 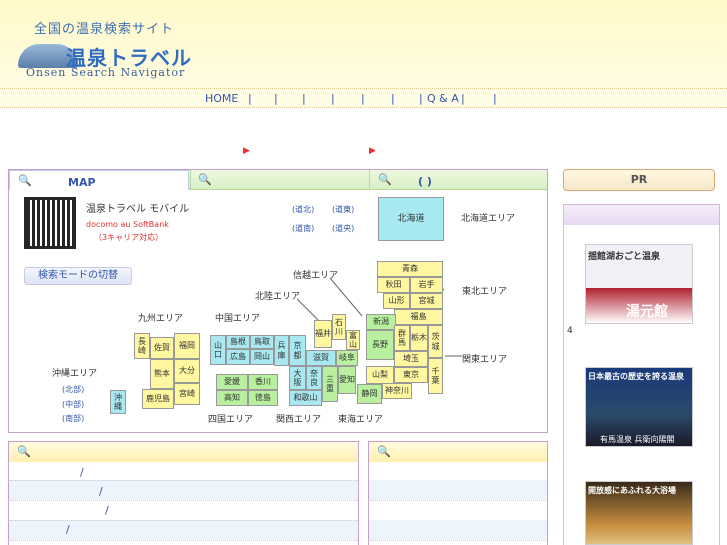 What do you see at coordinates (118, 402) in the screenshot?
I see `pref-okinawa: 沖縄` at bounding box center [118, 402].